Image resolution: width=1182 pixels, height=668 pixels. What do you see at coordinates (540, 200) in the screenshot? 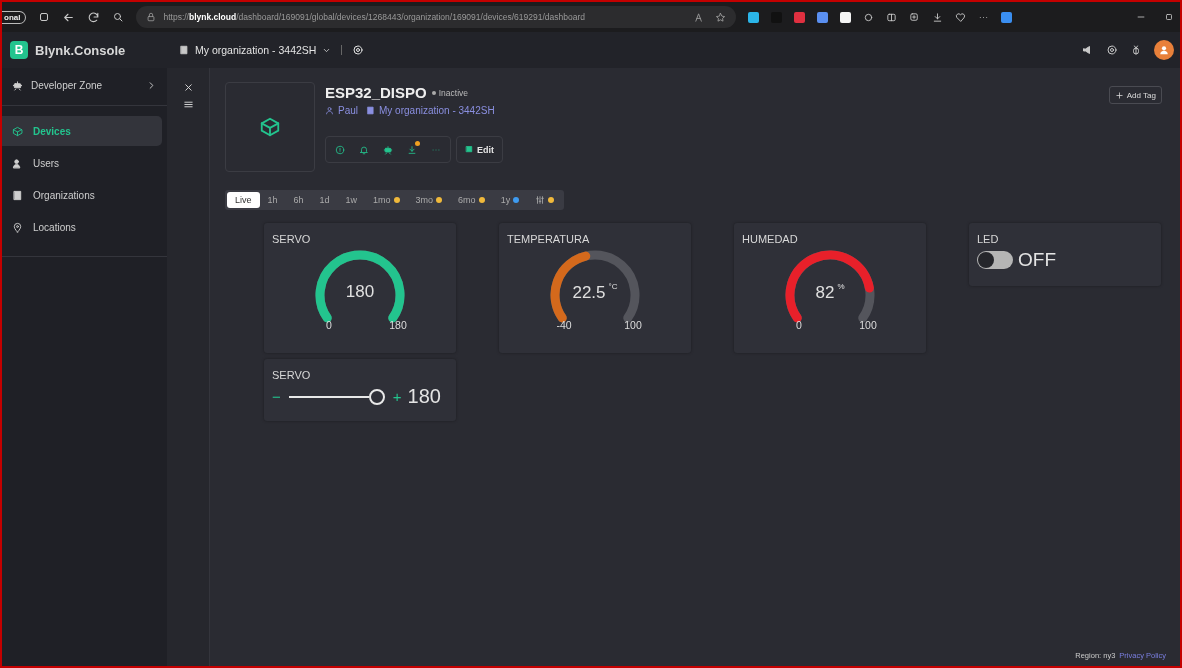
I see `sliders-icon` at bounding box center [540, 200].